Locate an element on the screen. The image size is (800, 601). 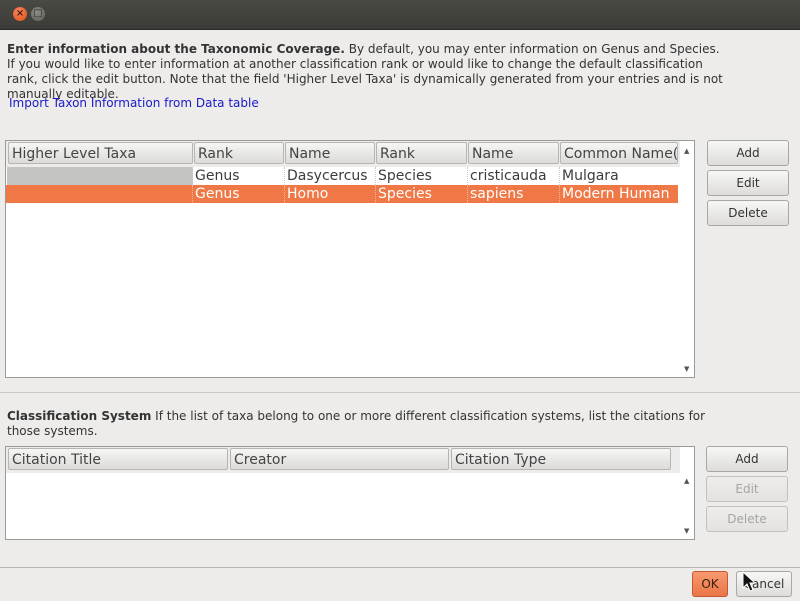
column-header-name-1: Name is located at coordinates (330, 153).